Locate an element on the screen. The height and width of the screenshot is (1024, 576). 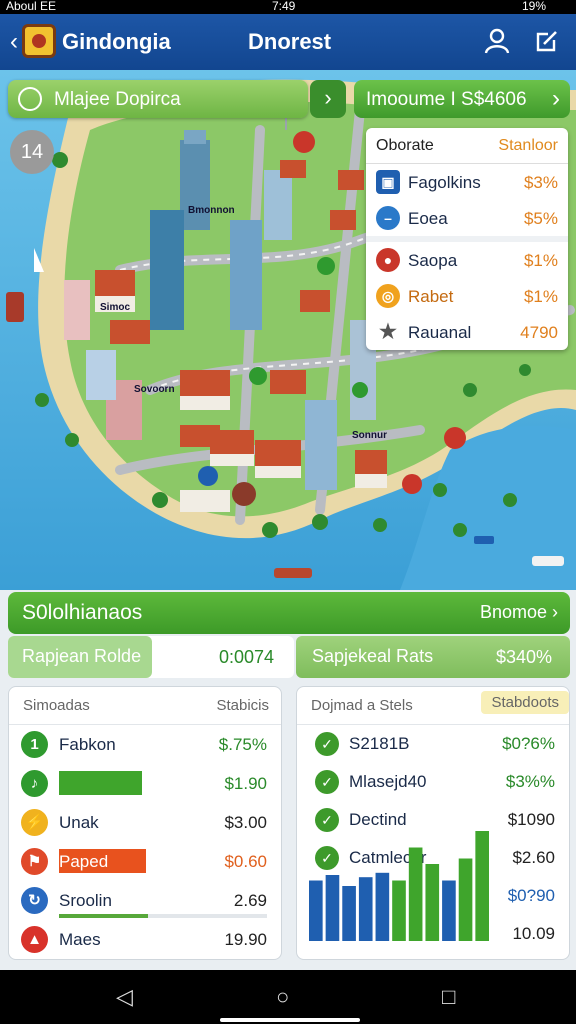
more-label: Bnomoe is located at coordinates (513, 612).